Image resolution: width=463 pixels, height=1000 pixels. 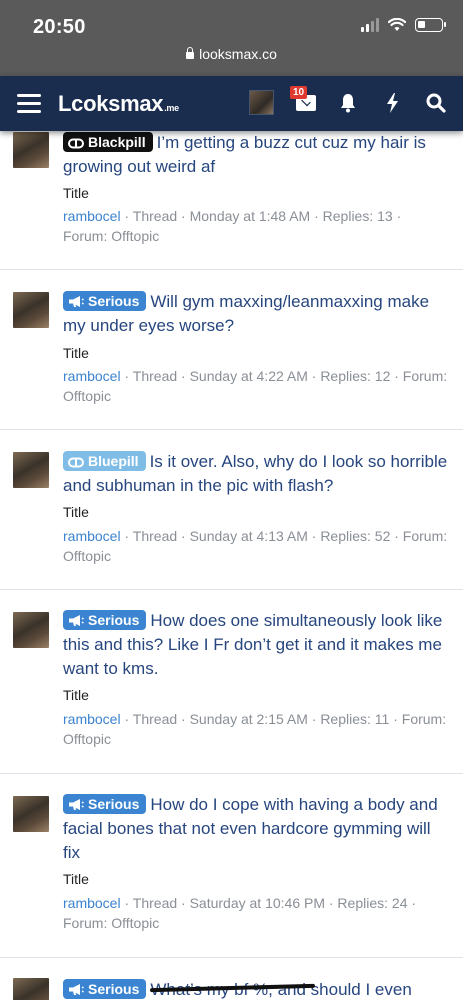 I want to click on user-avatar, so click(x=261, y=102).